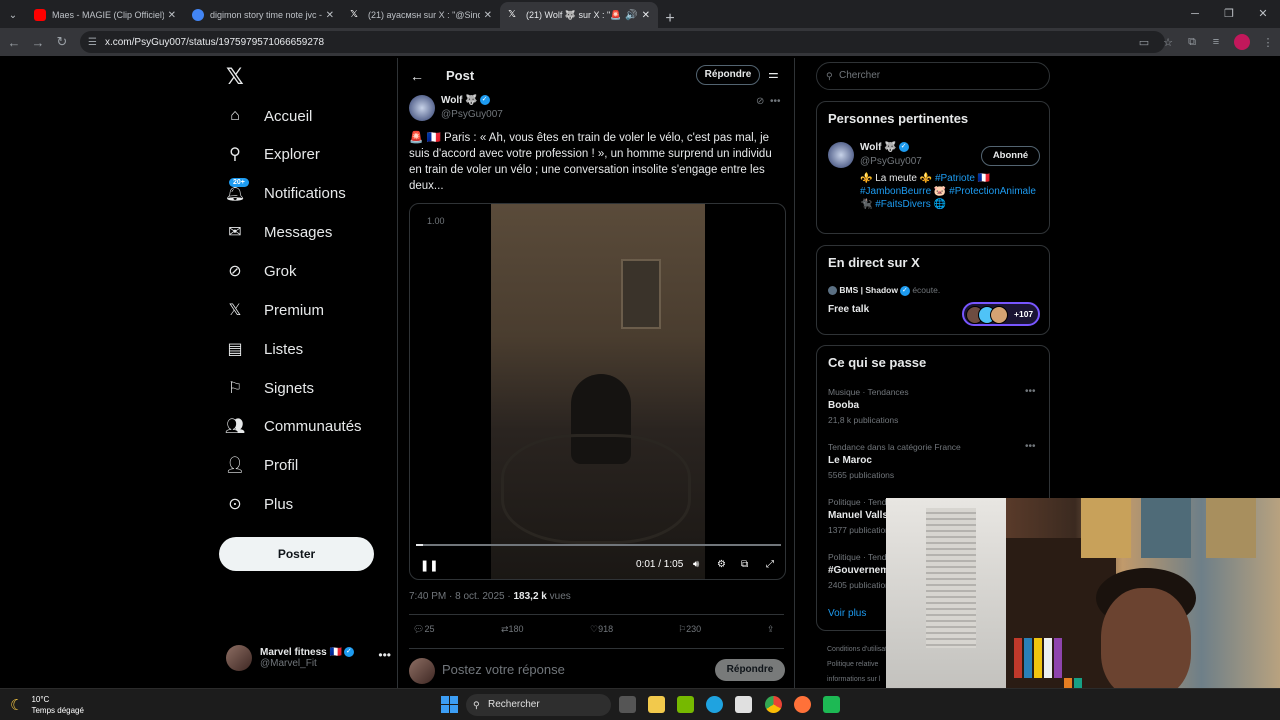  I want to click on pause-icon: ❚❚, so click(429, 565).